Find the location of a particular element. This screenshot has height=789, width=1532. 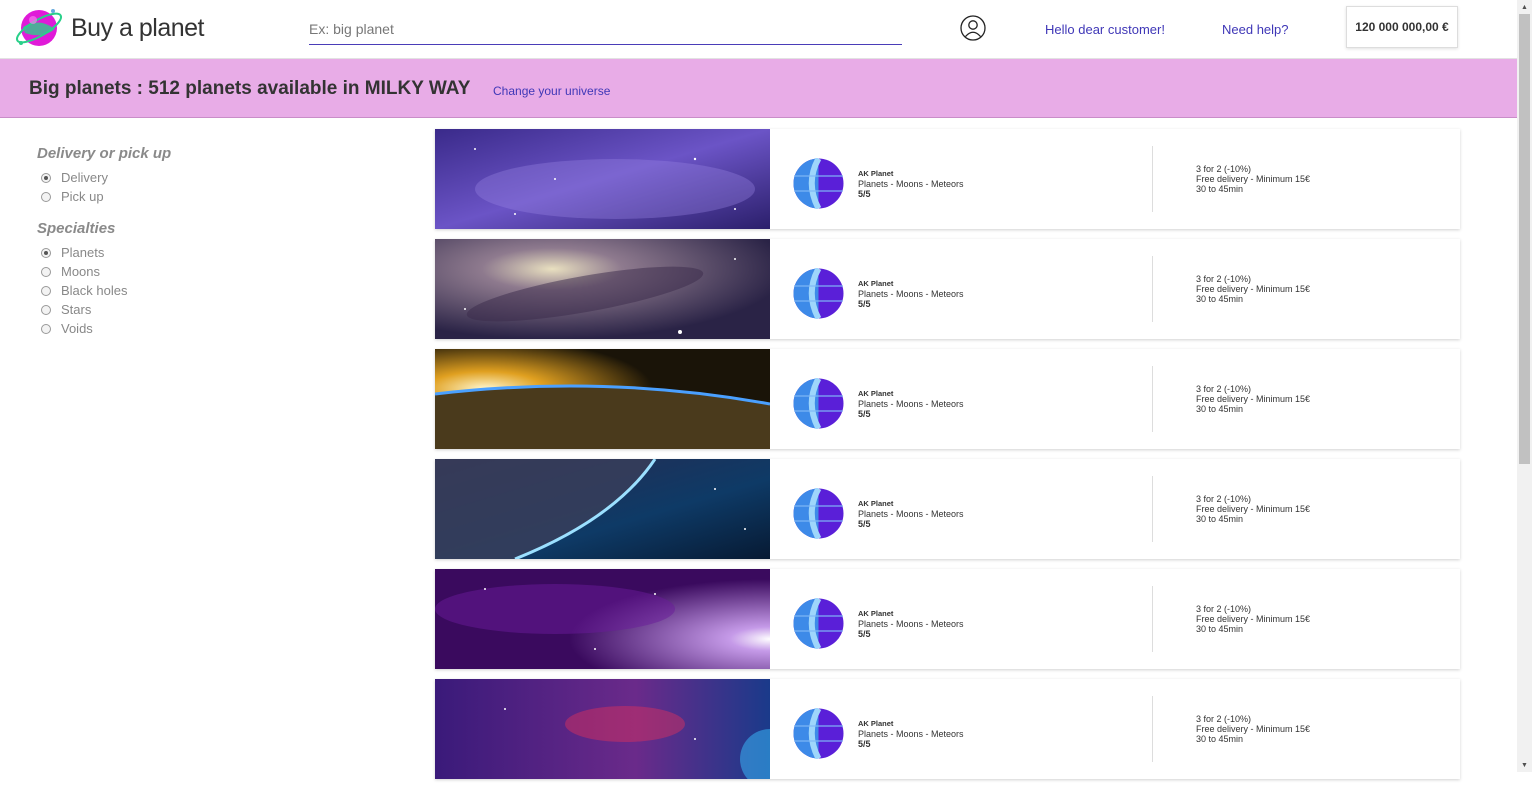

scrollbar-thumb is located at coordinates (1524, 239).